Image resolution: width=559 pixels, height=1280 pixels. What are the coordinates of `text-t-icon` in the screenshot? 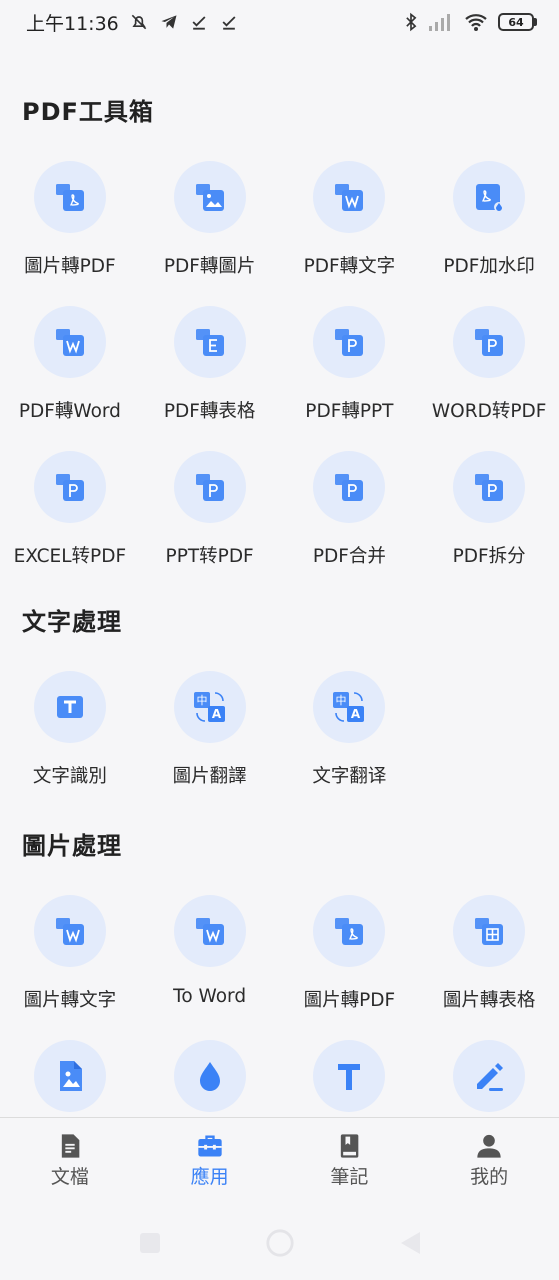 It's located at (349, 1077).